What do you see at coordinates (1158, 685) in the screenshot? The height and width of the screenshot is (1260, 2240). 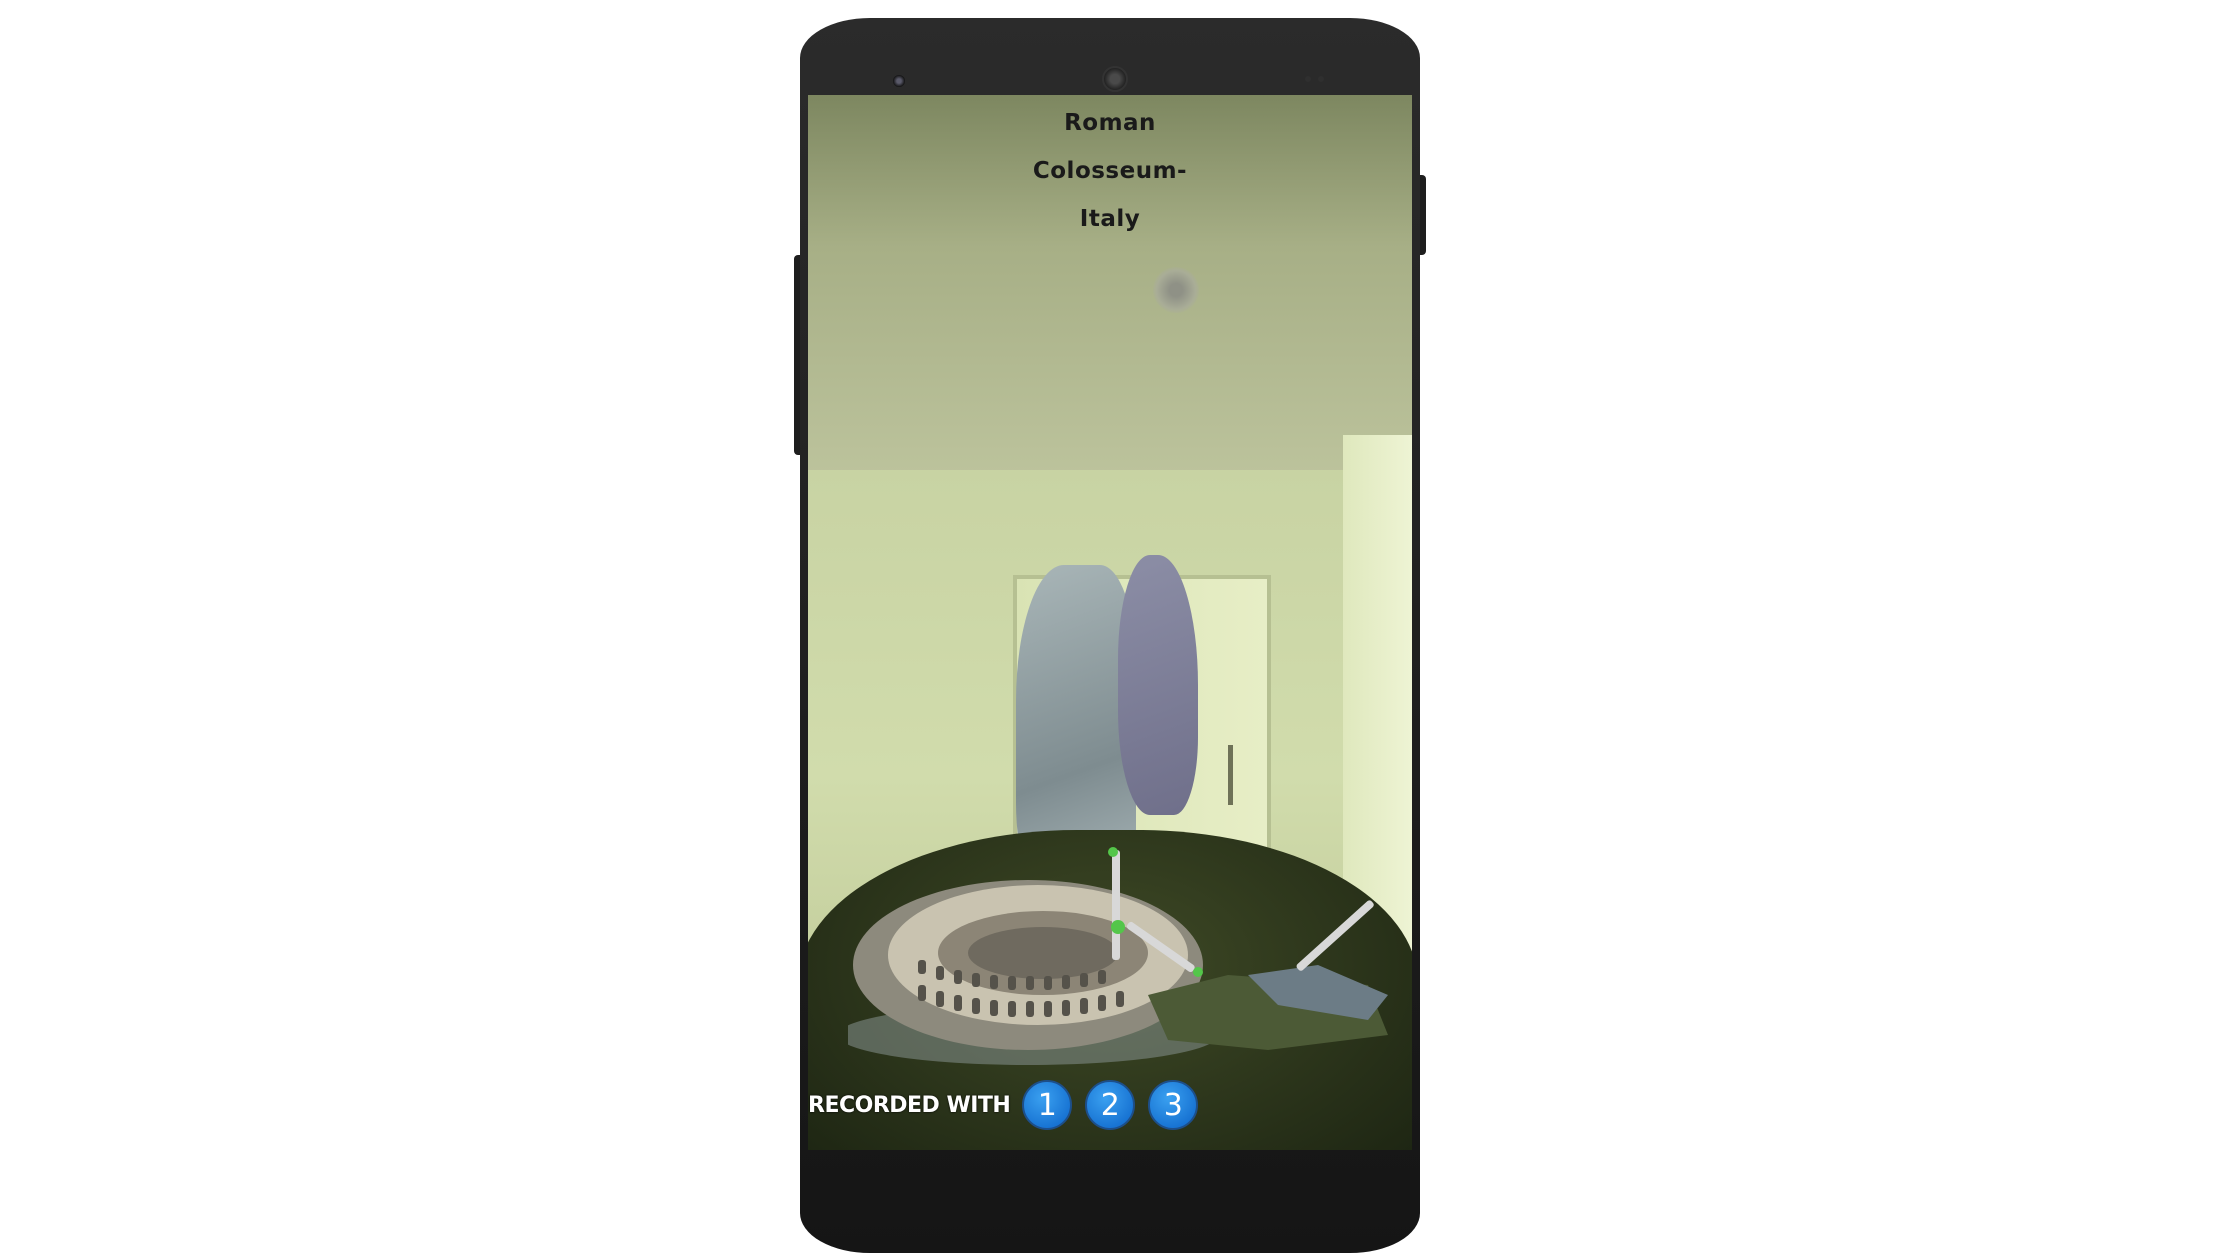 I see `hanging-cloth-purple` at bounding box center [1158, 685].